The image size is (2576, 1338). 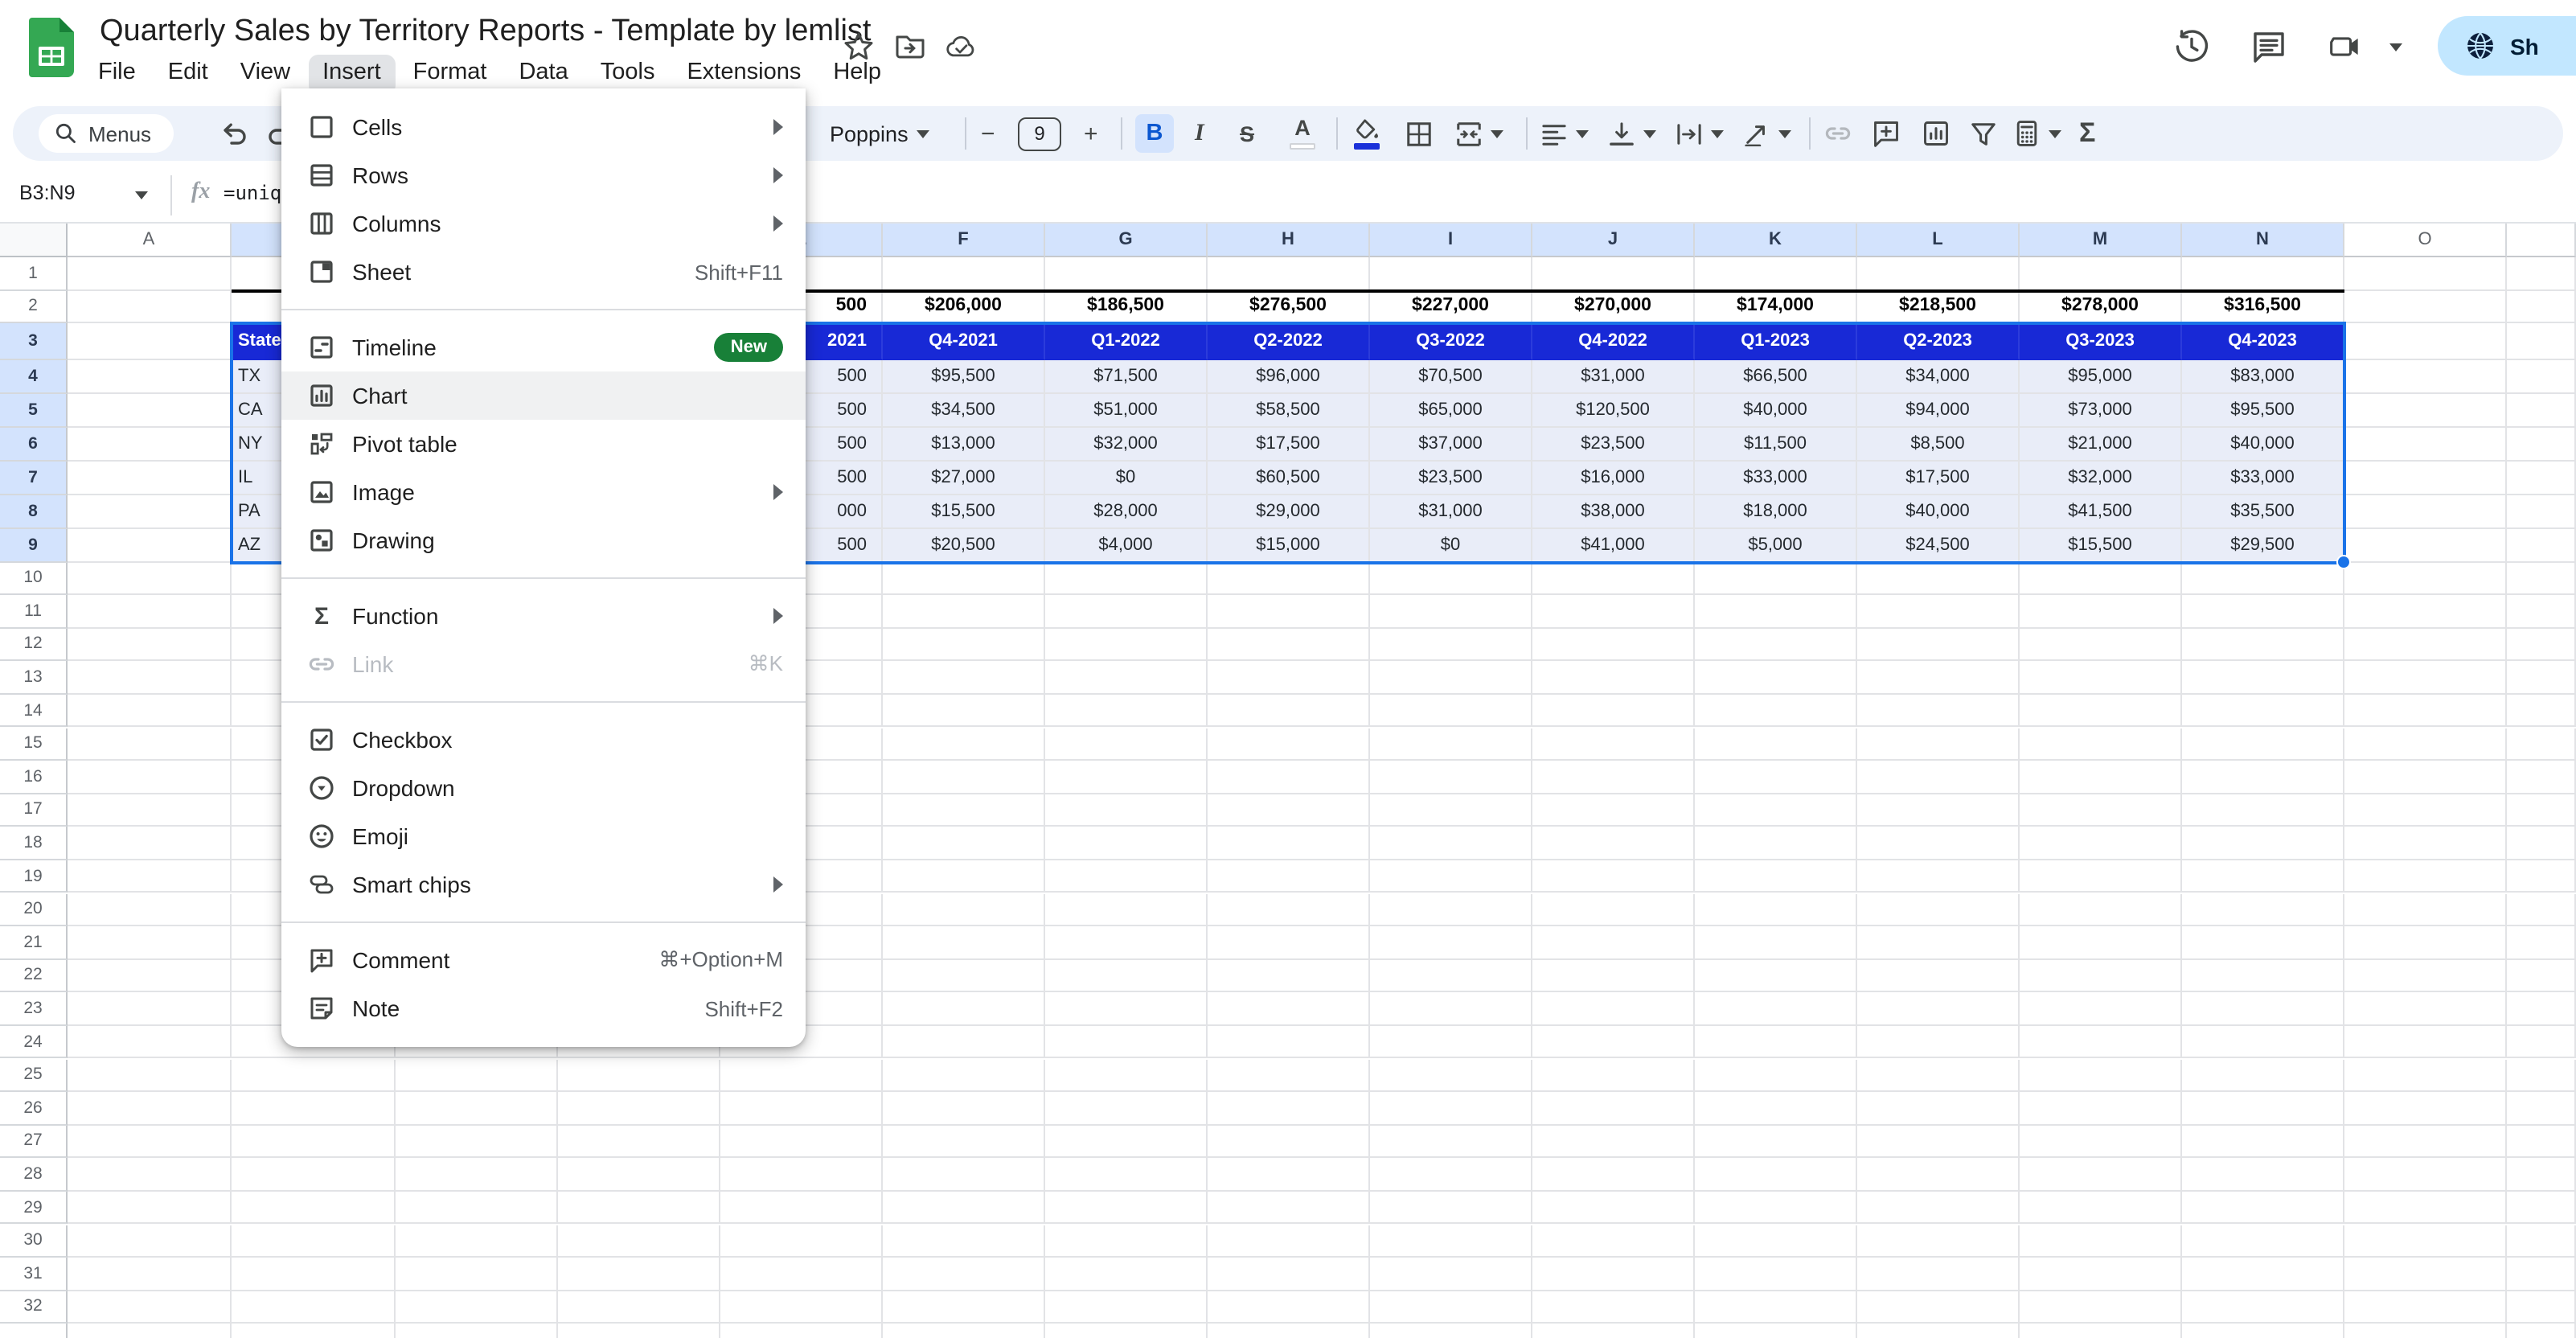 What do you see at coordinates (2425, 1142) in the screenshot?
I see `cell-O27` at bounding box center [2425, 1142].